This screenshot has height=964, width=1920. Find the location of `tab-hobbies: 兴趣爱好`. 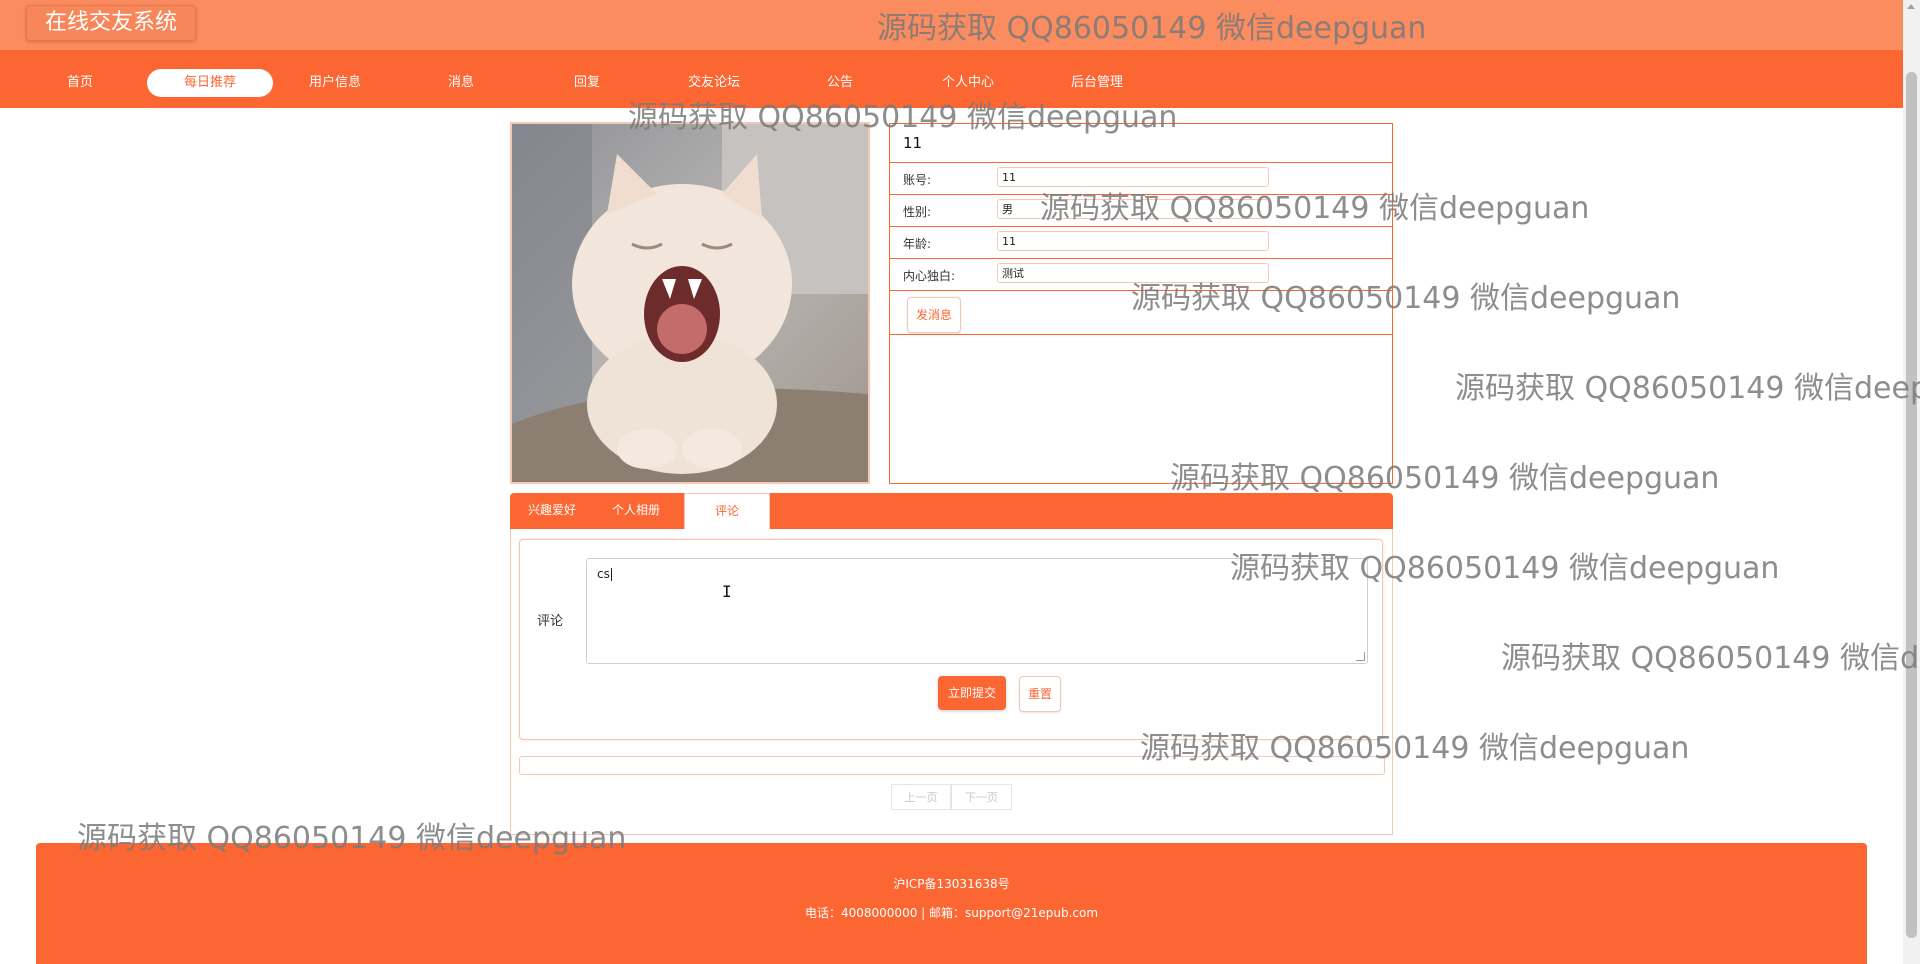

tab-hobbies: 兴趣爱好 is located at coordinates (552, 511).